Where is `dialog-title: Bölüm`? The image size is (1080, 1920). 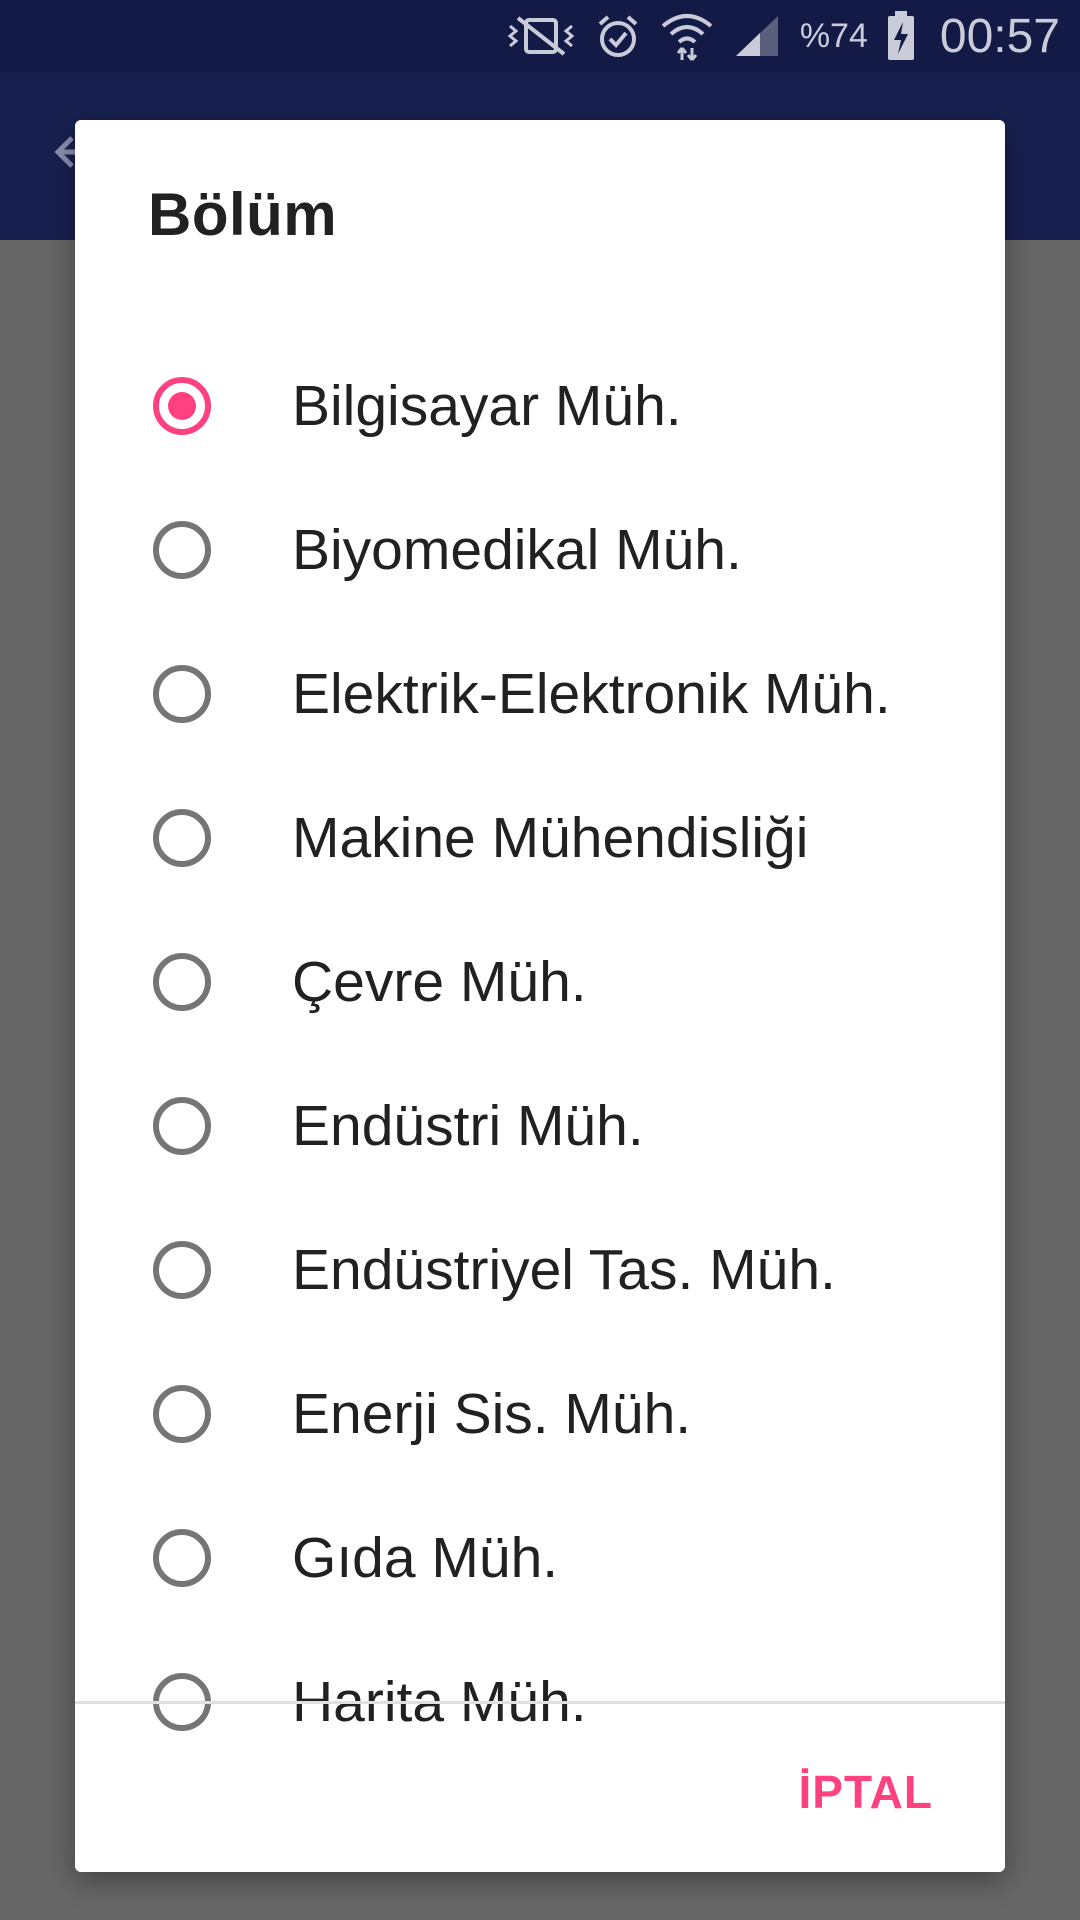 dialog-title: Bölüm is located at coordinates (243, 214).